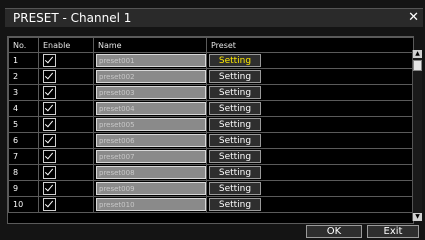 The height and width of the screenshot is (240, 425). What do you see at coordinates (23, 60) in the screenshot?
I see `row-number: 1` at bounding box center [23, 60].